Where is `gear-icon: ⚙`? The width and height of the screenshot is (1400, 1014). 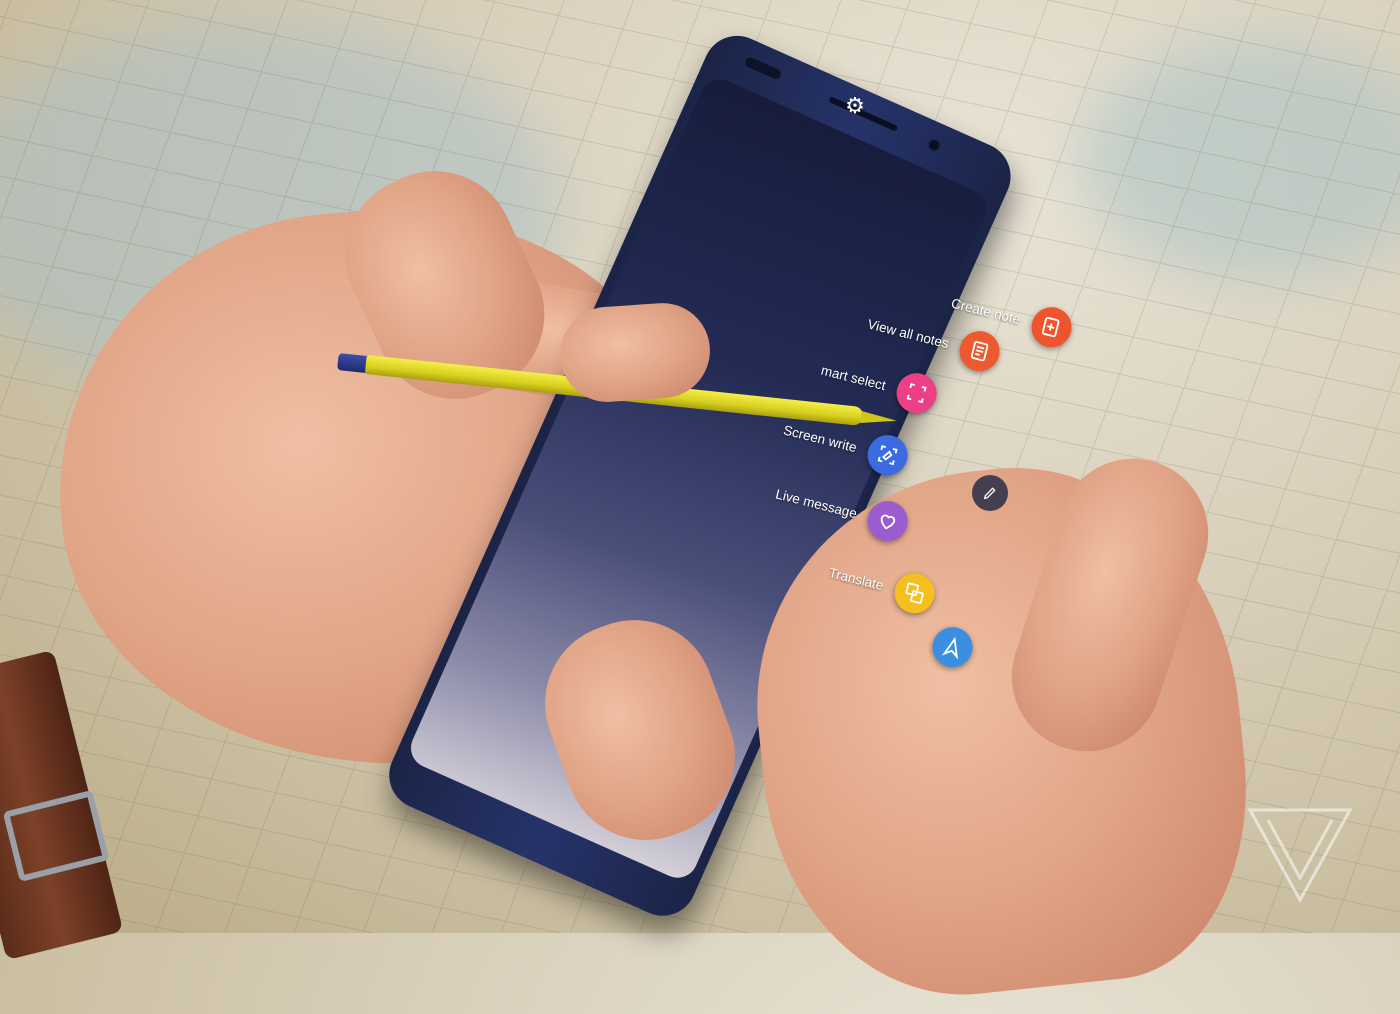
gear-icon: ⚙ is located at coordinates (855, 106).